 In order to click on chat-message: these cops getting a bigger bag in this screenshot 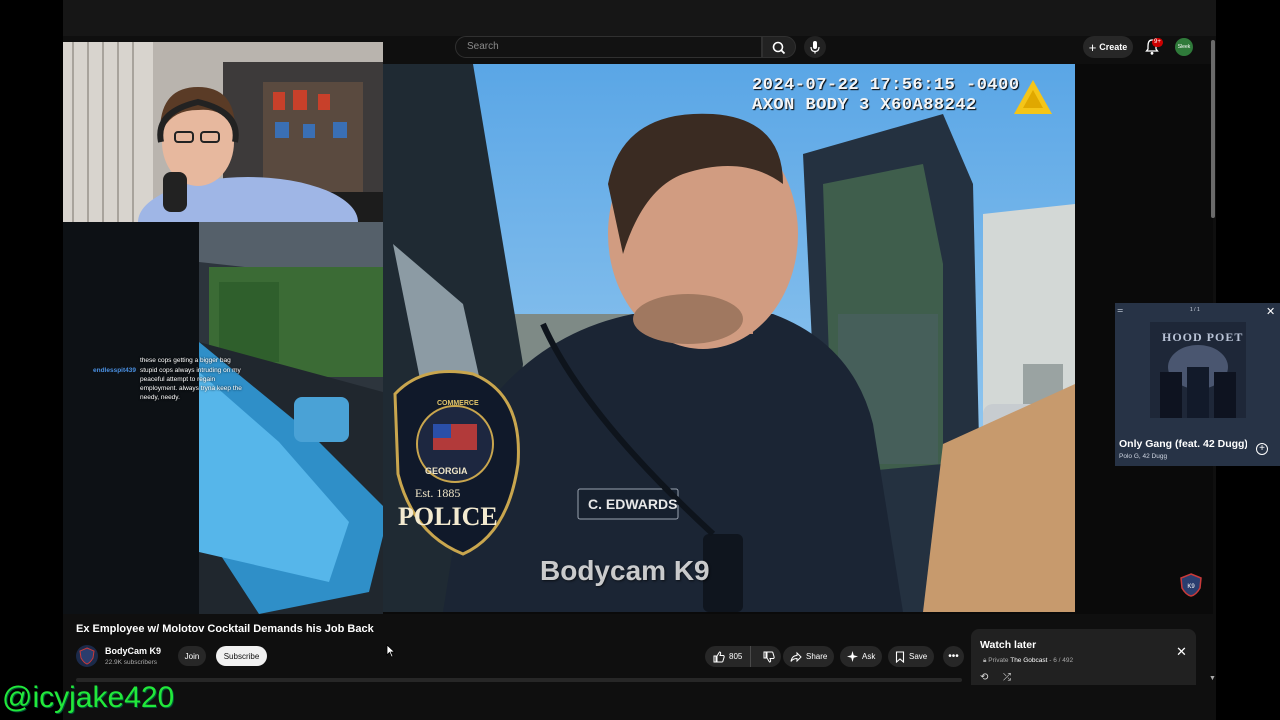, I will do `click(161, 360)`.